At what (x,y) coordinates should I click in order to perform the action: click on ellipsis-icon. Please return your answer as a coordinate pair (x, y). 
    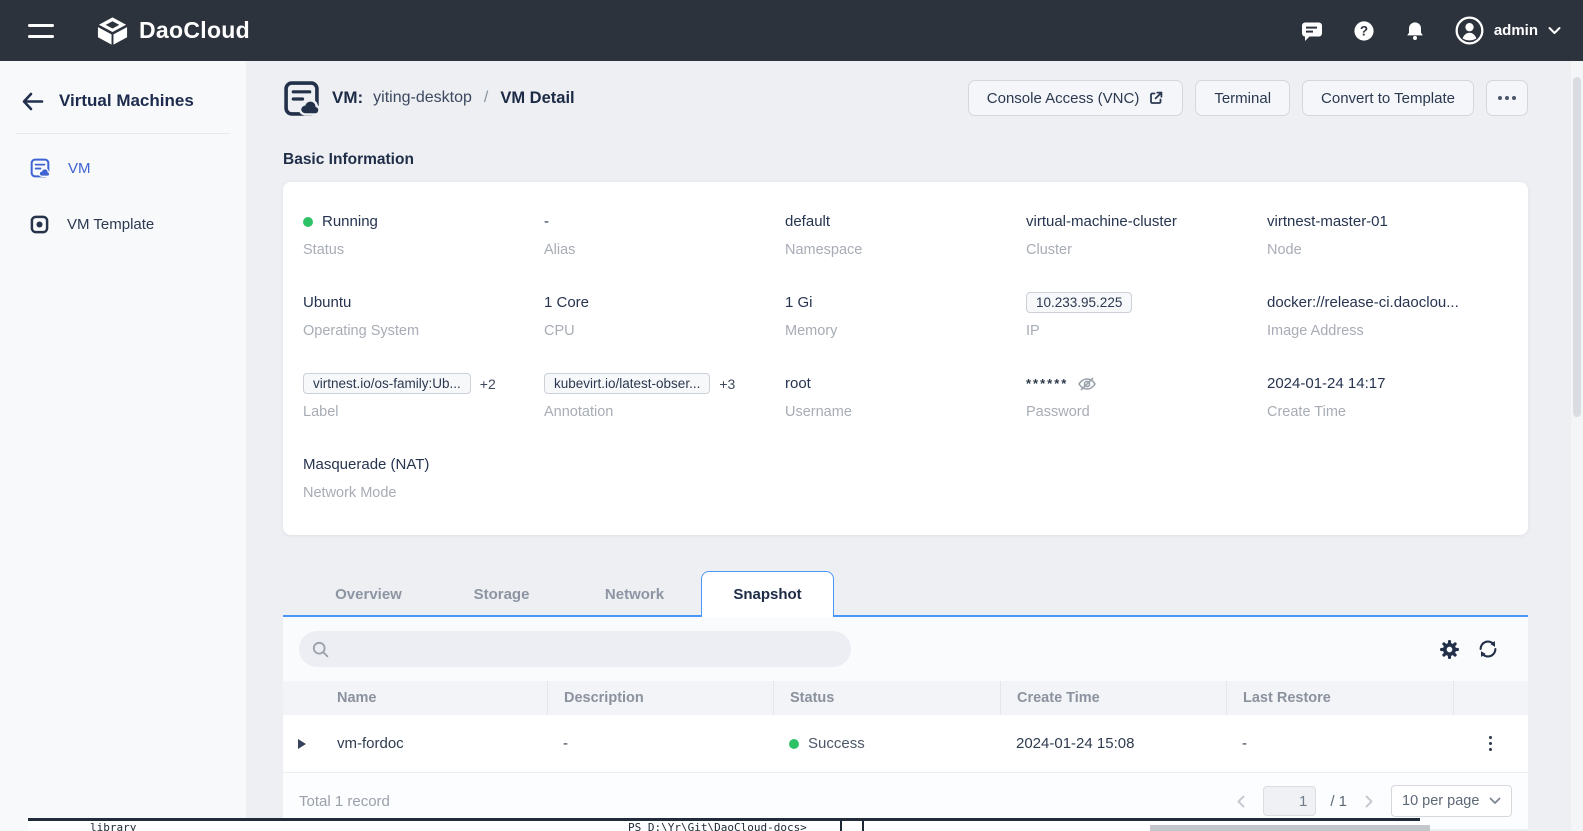
    Looking at the image, I should click on (1507, 98).